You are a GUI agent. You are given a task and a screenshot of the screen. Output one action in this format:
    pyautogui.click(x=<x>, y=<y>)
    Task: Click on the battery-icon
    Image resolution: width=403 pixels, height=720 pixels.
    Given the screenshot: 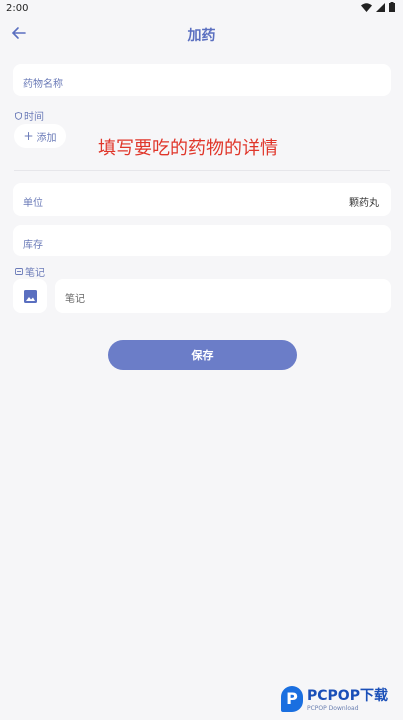 What is the action you would take?
    pyautogui.click(x=392, y=7)
    